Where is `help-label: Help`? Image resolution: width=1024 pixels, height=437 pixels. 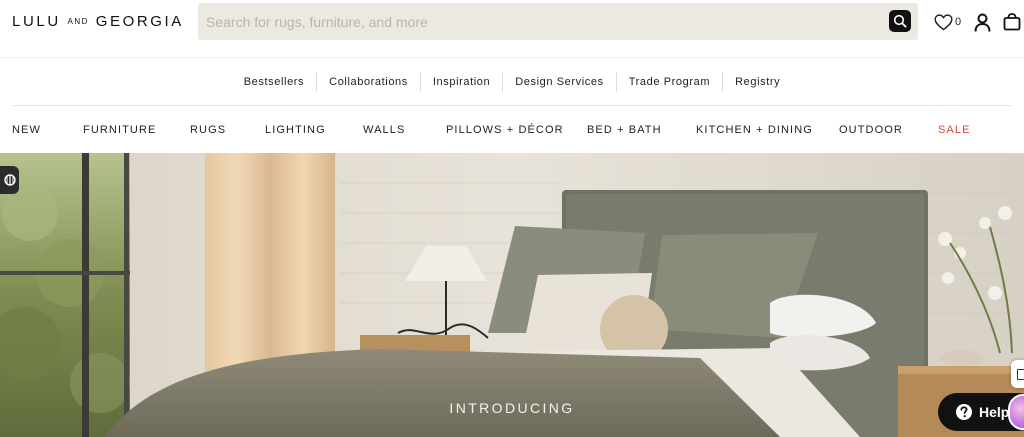
help-label: Help is located at coordinates (994, 412).